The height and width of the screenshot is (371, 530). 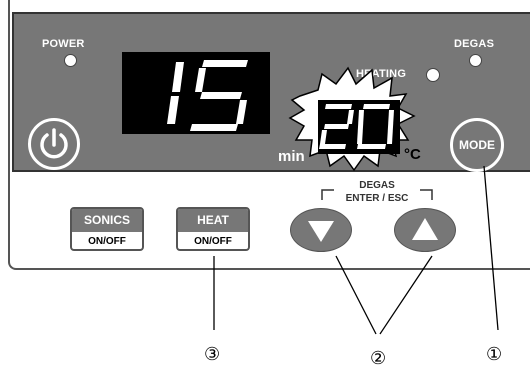 What do you see at coordinates (212, 354) in the screenshot?
I see `callout-3: ③` at bounding box center [212, 354].